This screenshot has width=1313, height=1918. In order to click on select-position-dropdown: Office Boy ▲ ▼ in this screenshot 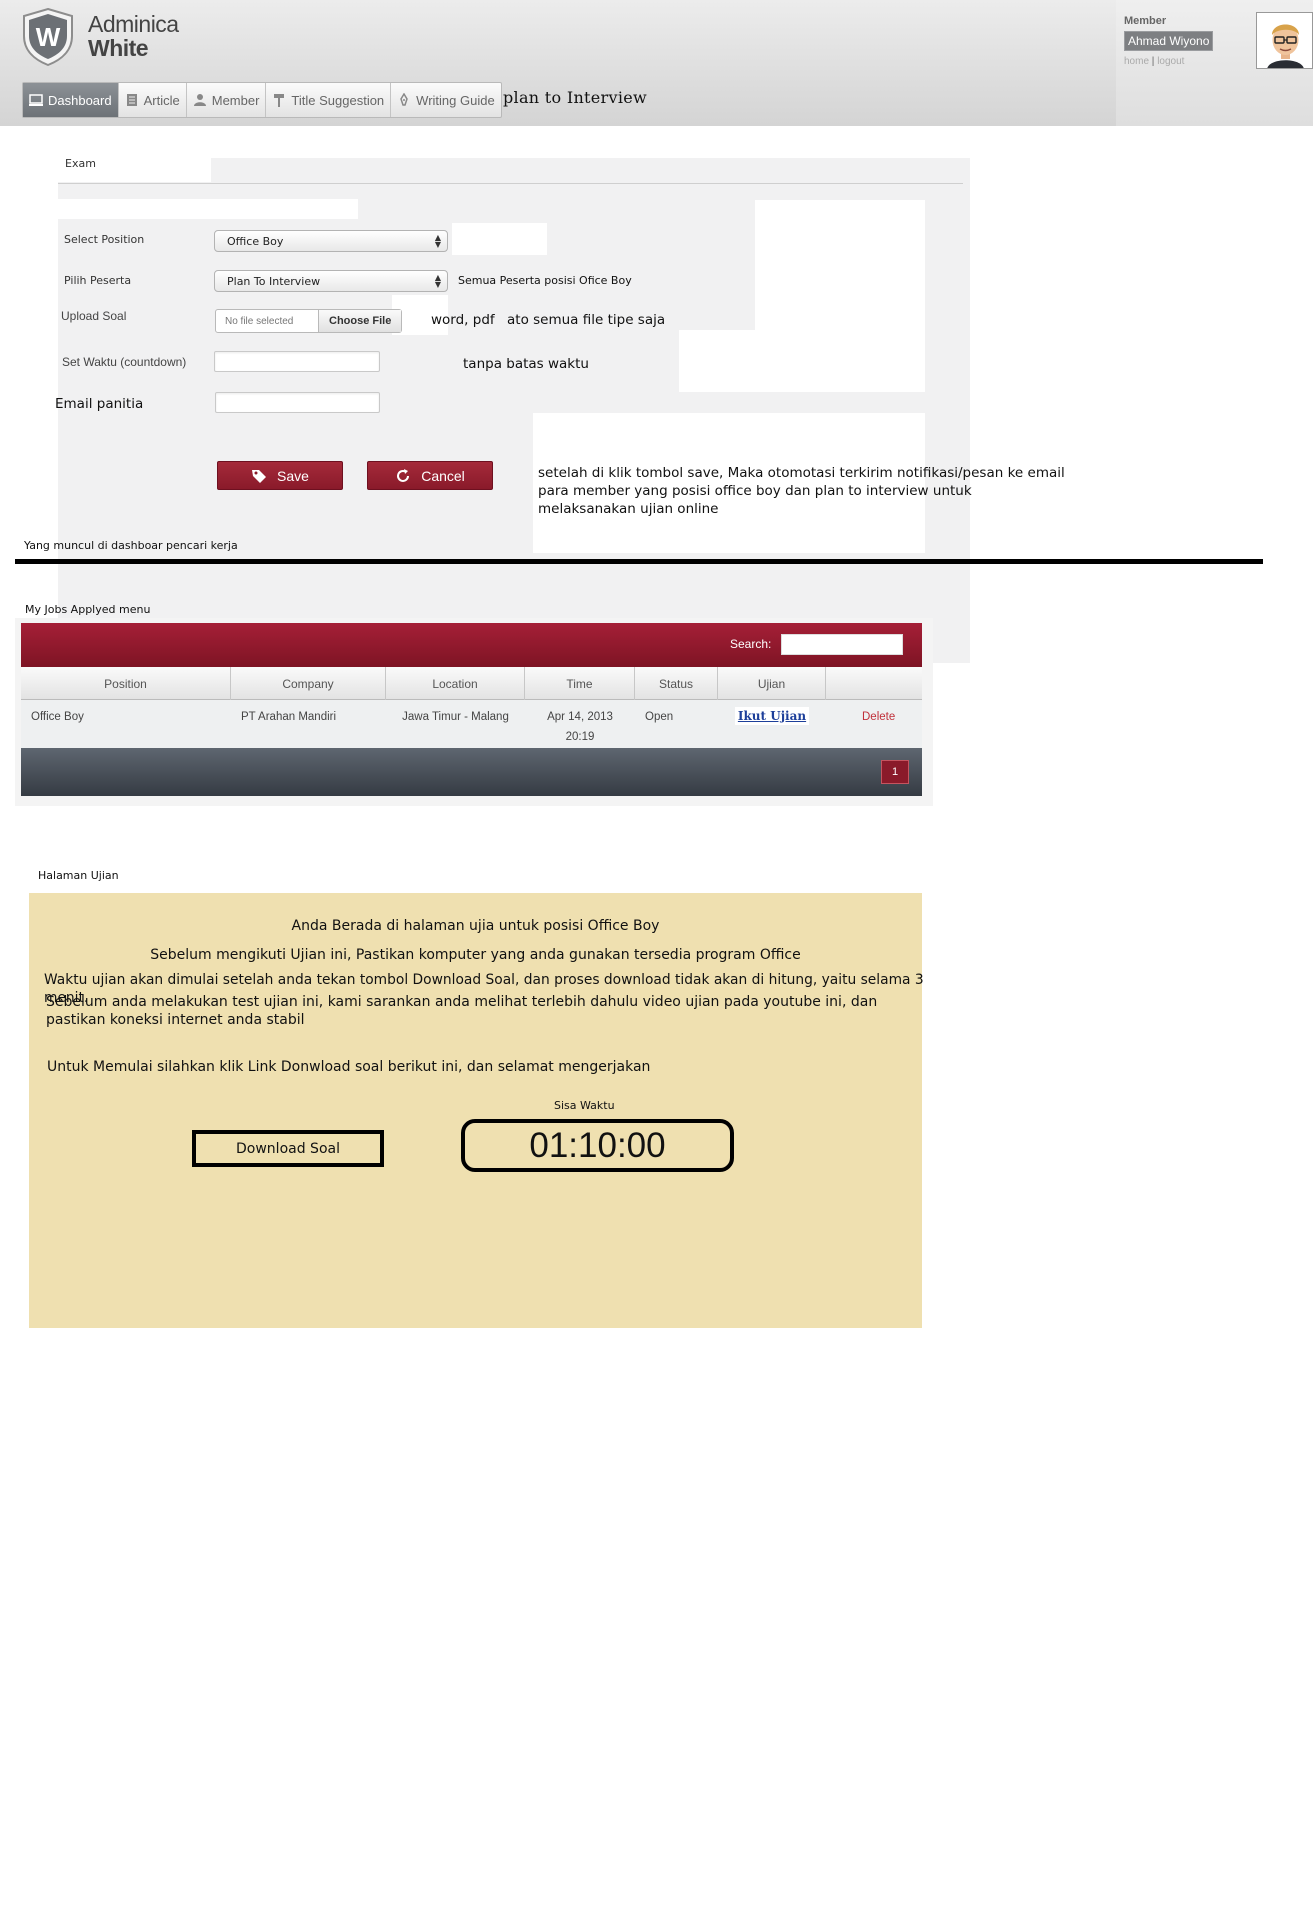, I will do `click(331, 241)`.